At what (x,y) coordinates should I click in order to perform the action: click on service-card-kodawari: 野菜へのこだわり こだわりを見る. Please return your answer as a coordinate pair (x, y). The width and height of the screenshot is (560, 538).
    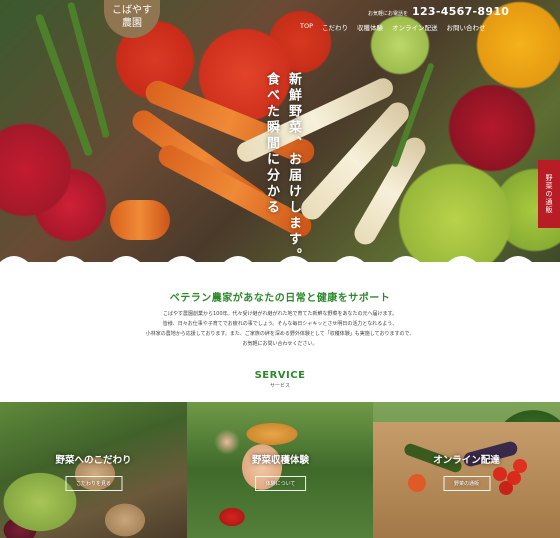
    Looking at the image, I should click on (93, 470).